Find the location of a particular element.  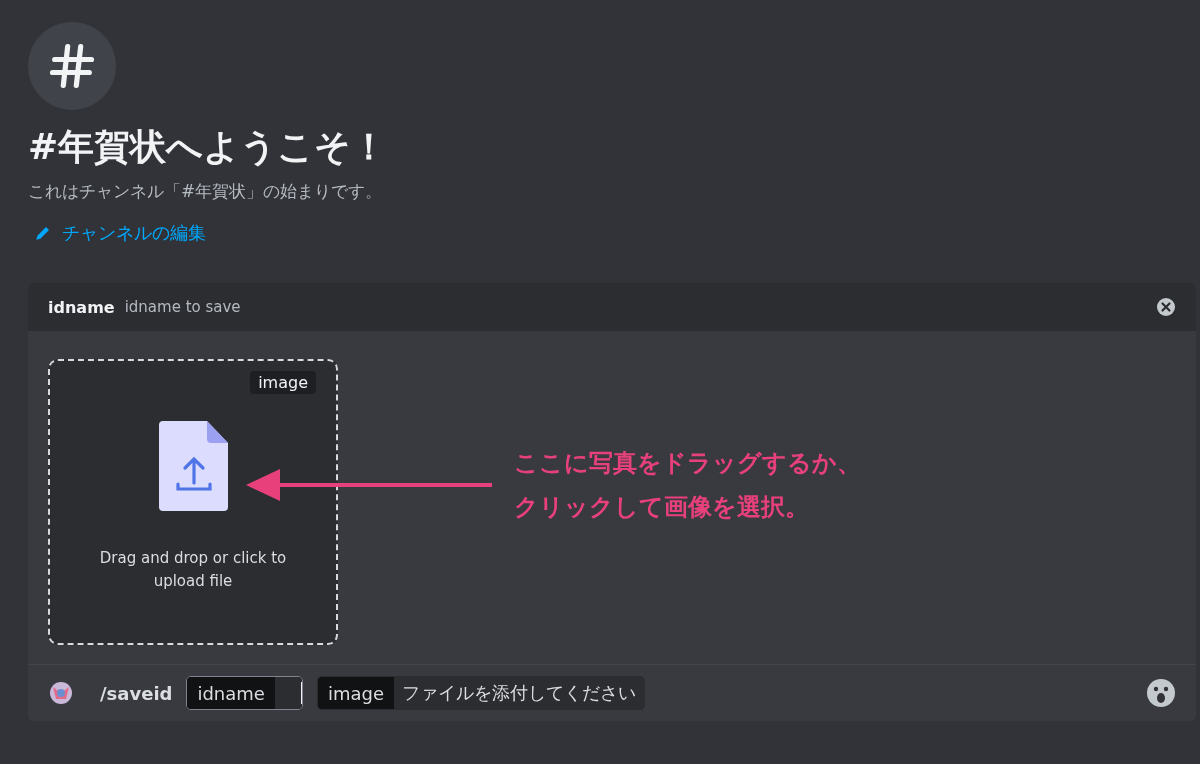

channel-intro: これはチャンネル「#年賀状」の始まりです。 is located at coordinates (206, 191).